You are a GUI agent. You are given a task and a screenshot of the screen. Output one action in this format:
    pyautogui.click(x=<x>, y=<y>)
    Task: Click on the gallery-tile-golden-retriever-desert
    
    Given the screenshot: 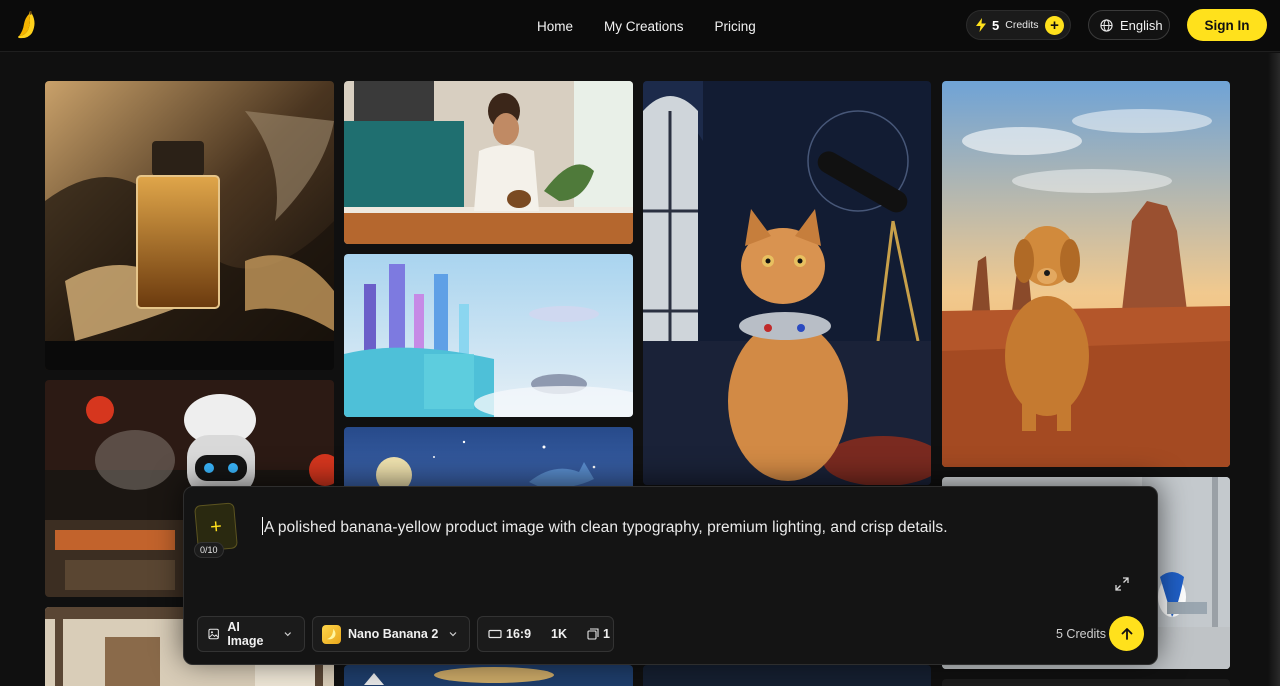 What is the action you would take?
    pyautogui.click(x=1086, y=274)
    